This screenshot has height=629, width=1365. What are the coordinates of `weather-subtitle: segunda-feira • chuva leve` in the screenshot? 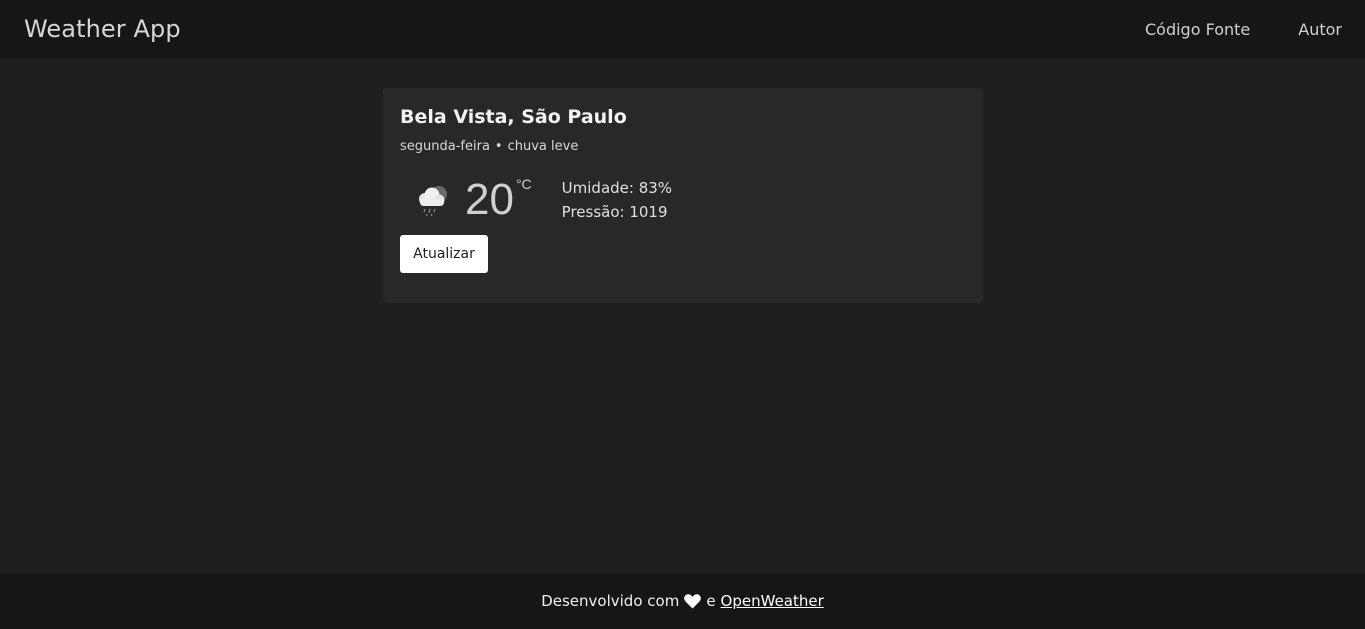 It's located at (683, 146).